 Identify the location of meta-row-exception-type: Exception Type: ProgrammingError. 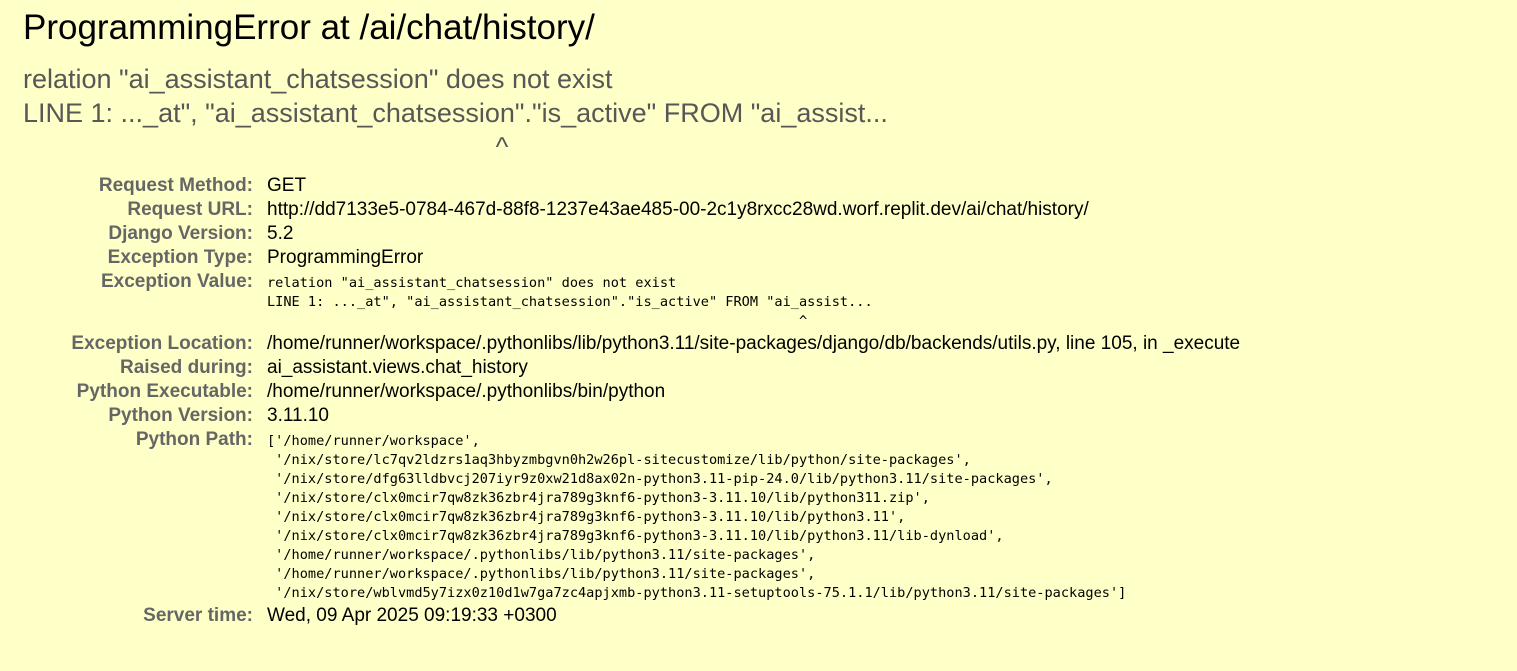
(631, 258).